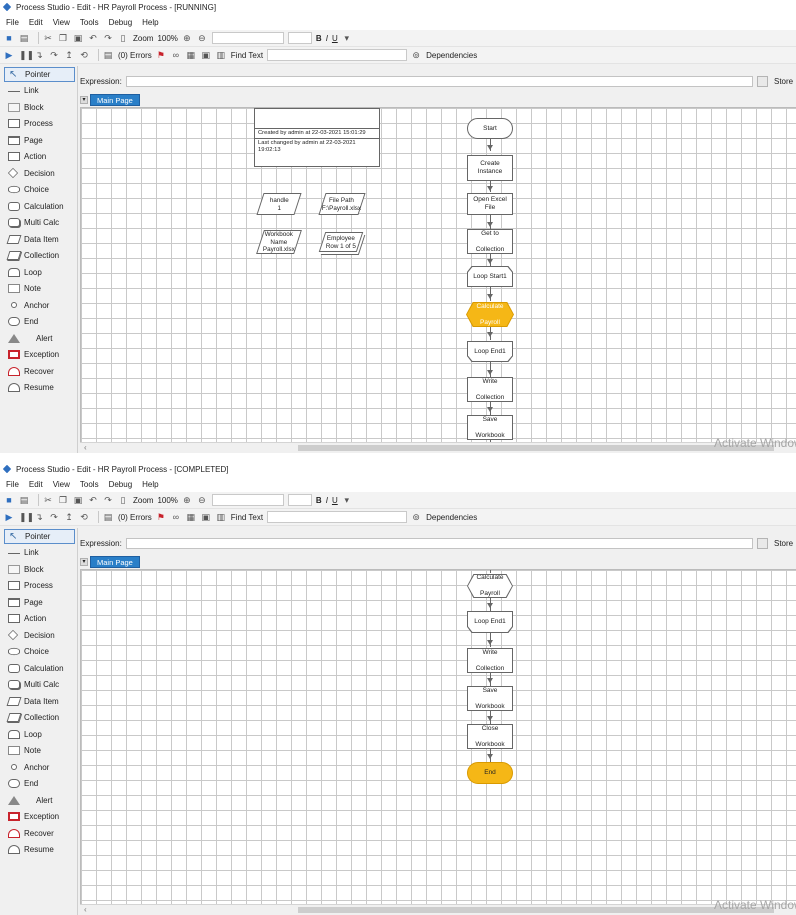  What do you see at coordinates (38, 635) in the screenshot?
I see `tool-decision: Decision` at bounding box center [38, 635].